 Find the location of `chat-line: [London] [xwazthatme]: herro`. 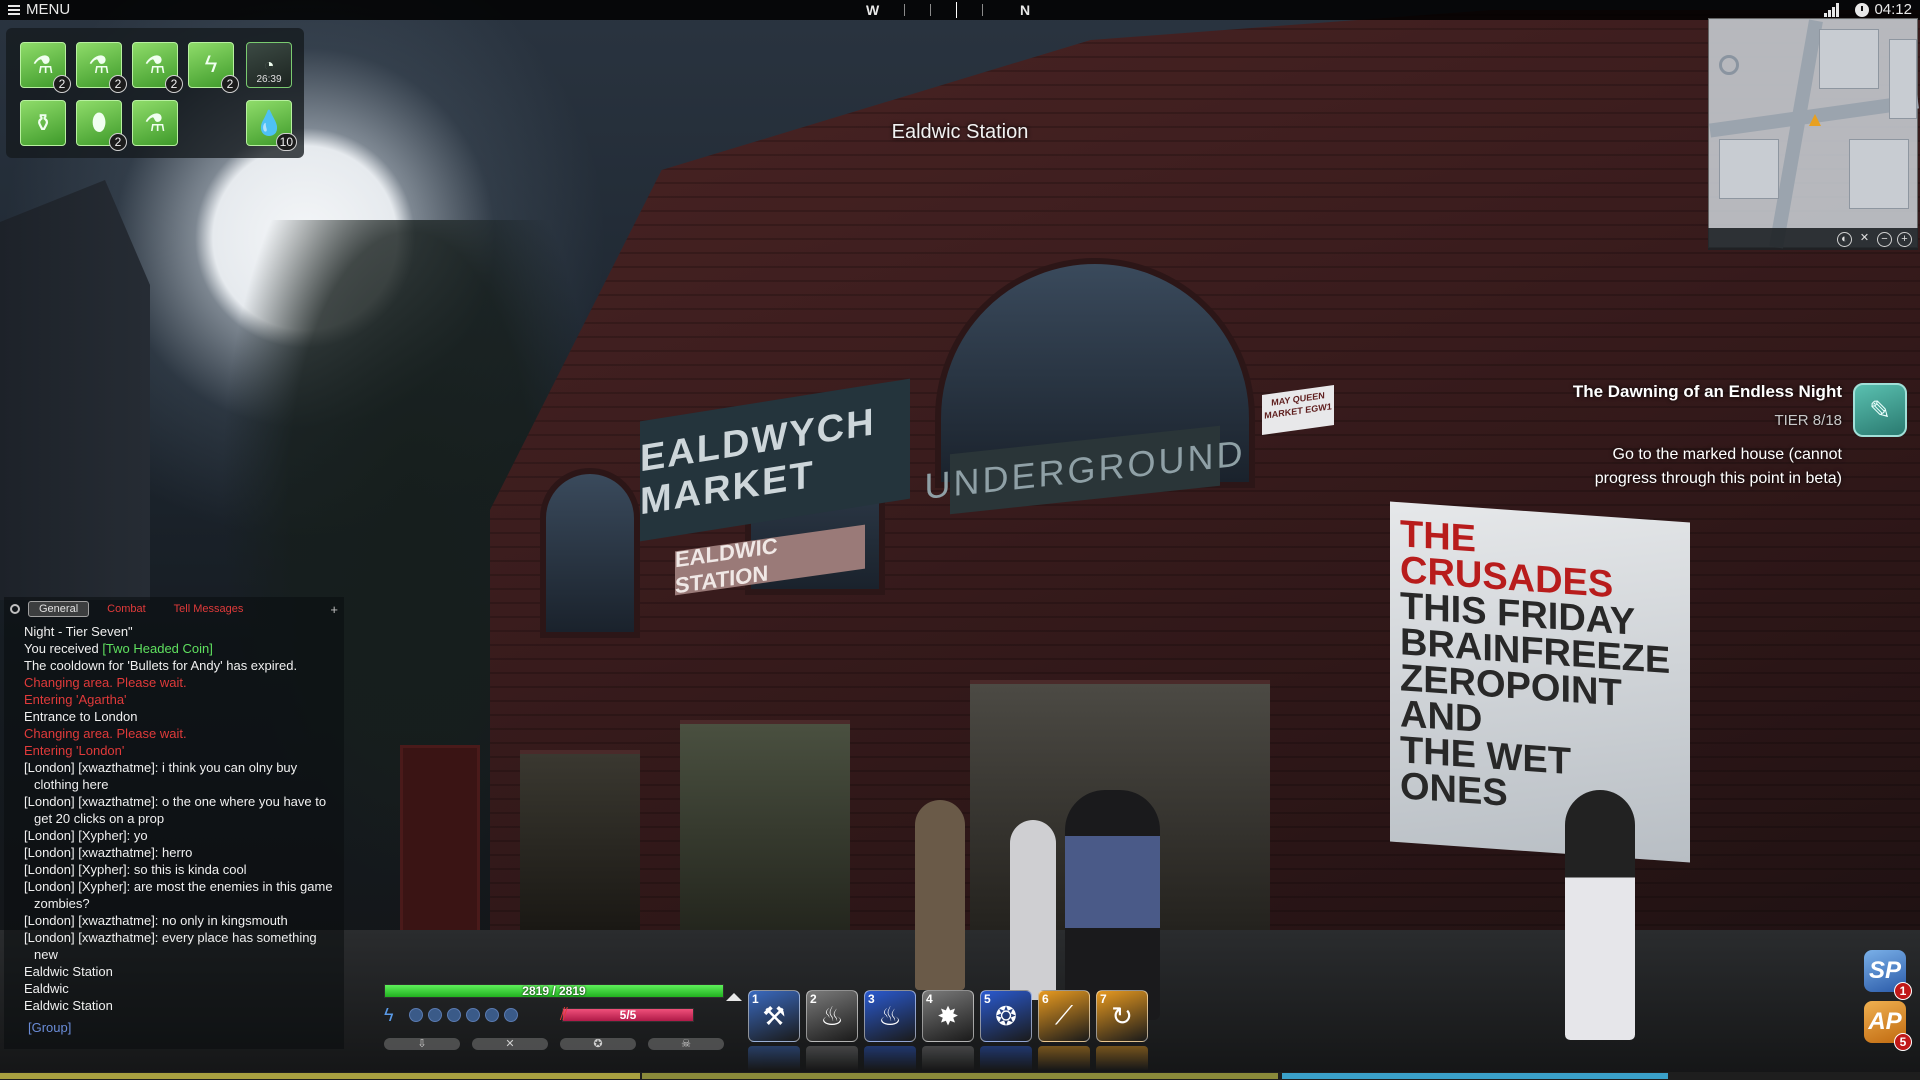

chat-line: [London] [xwazthatme]: herro is located at coordinates (108, 852).